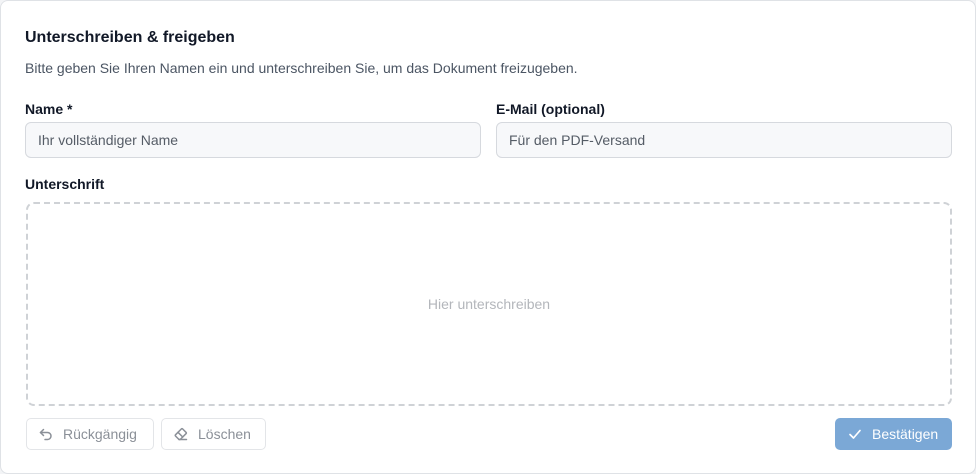  Describe the element at coordinates (224, 434) in the screenshot. I see `clear-label: Löschen` at that location.